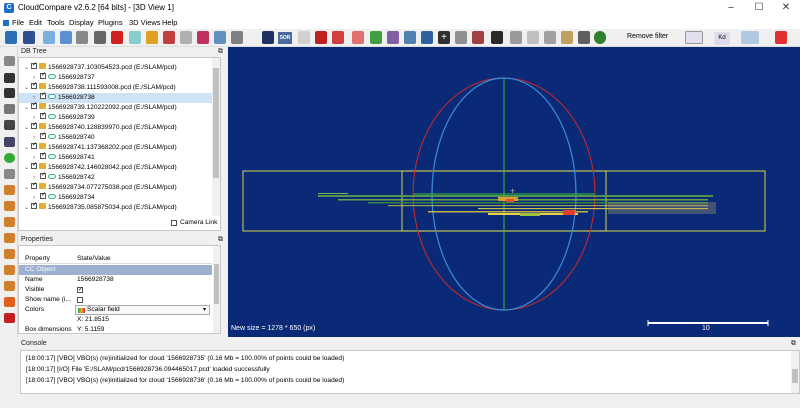  I want to click on chessboard-icon, so click(268, 37).